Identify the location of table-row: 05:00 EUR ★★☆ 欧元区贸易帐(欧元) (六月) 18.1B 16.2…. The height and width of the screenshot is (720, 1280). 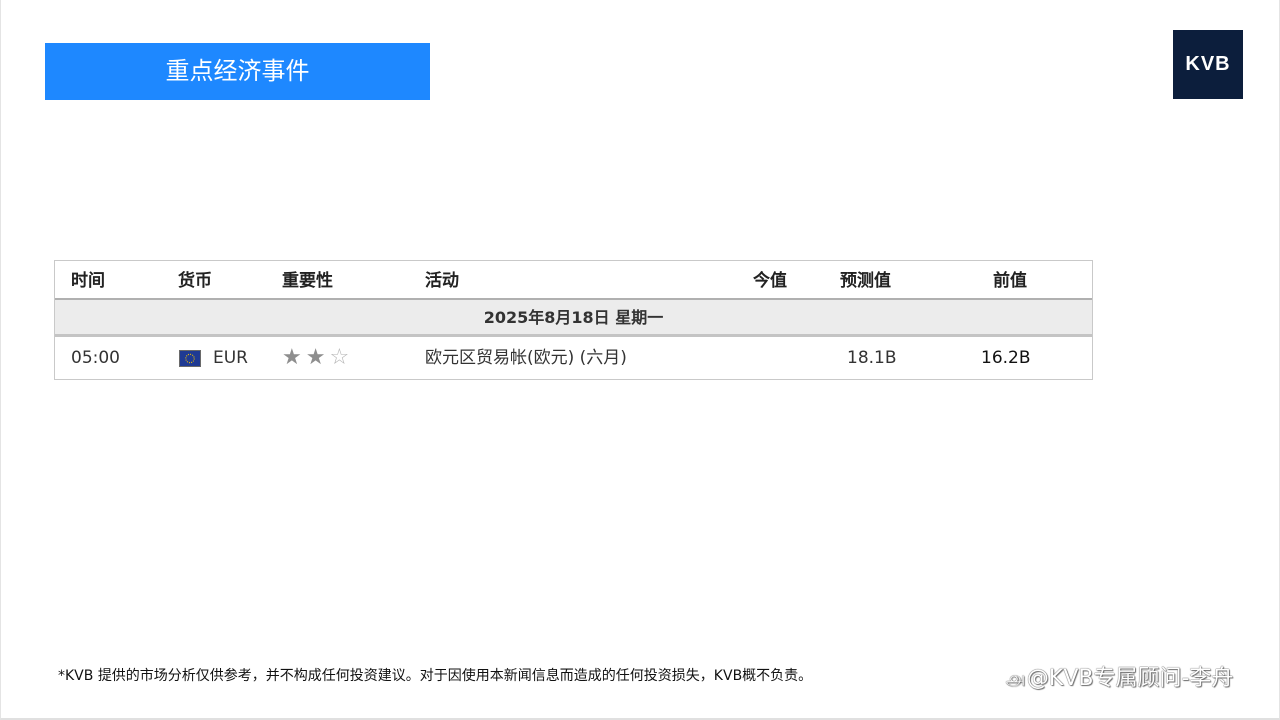
(573, 358).